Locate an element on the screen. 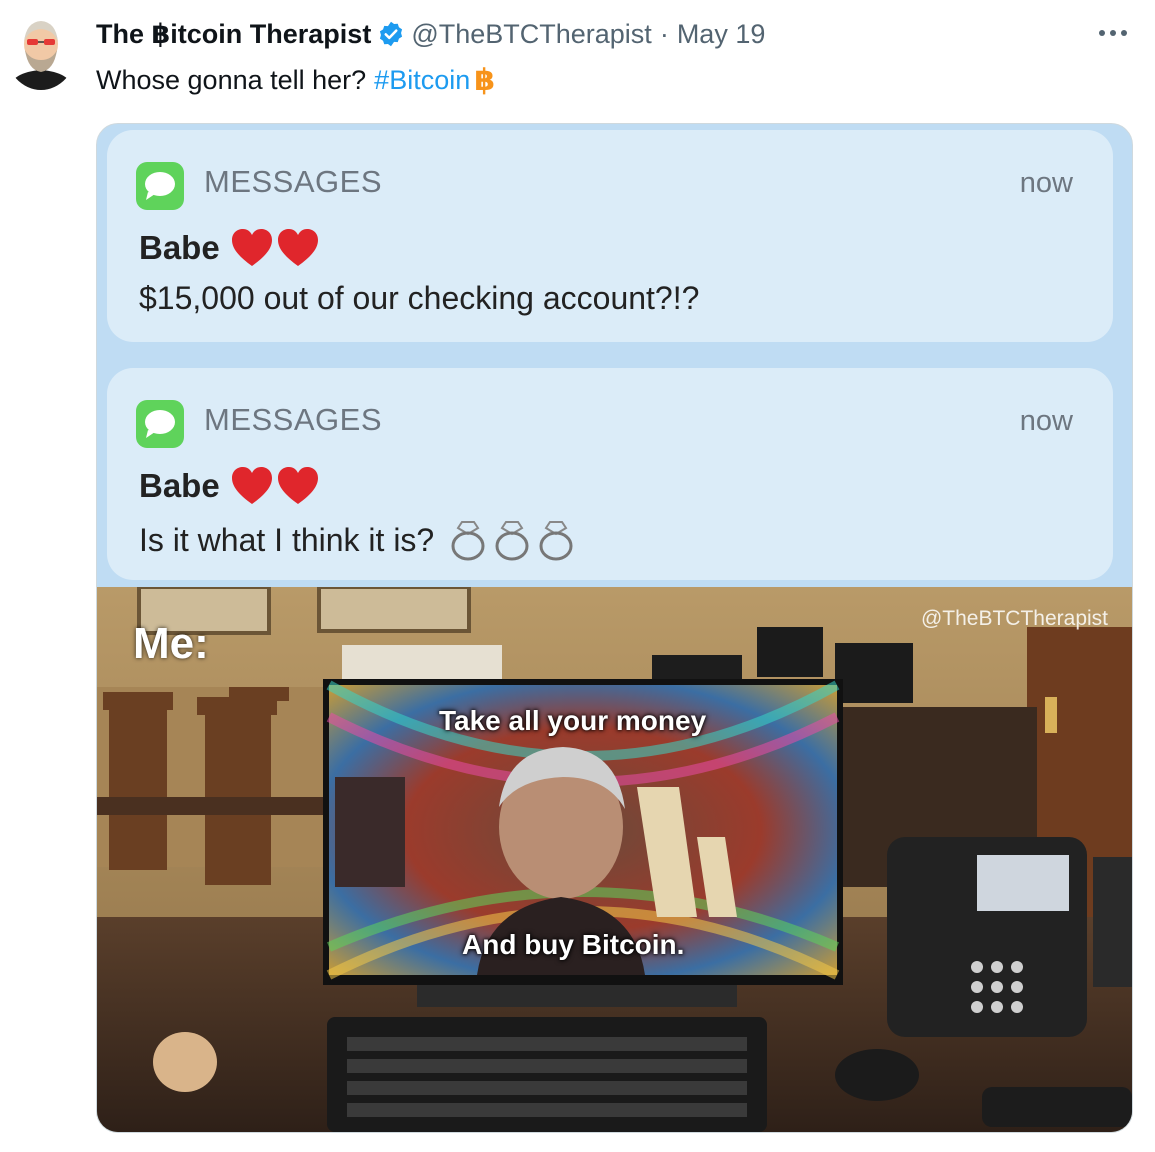 The image size is (1155, 1152). notification-message: $15,000 out of our checking account?!? is located at coordinates (419, 298).